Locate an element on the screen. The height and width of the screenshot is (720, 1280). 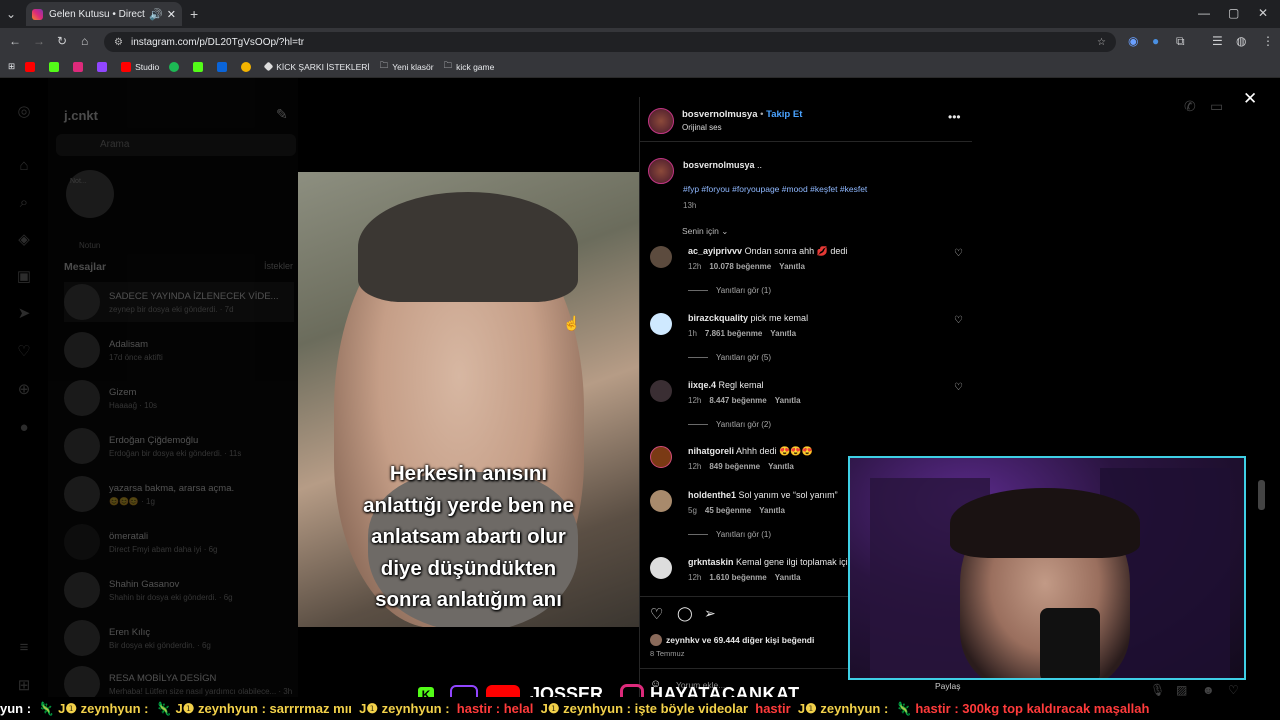
more-options-icon: ••• is located at coordinates (954, 117).